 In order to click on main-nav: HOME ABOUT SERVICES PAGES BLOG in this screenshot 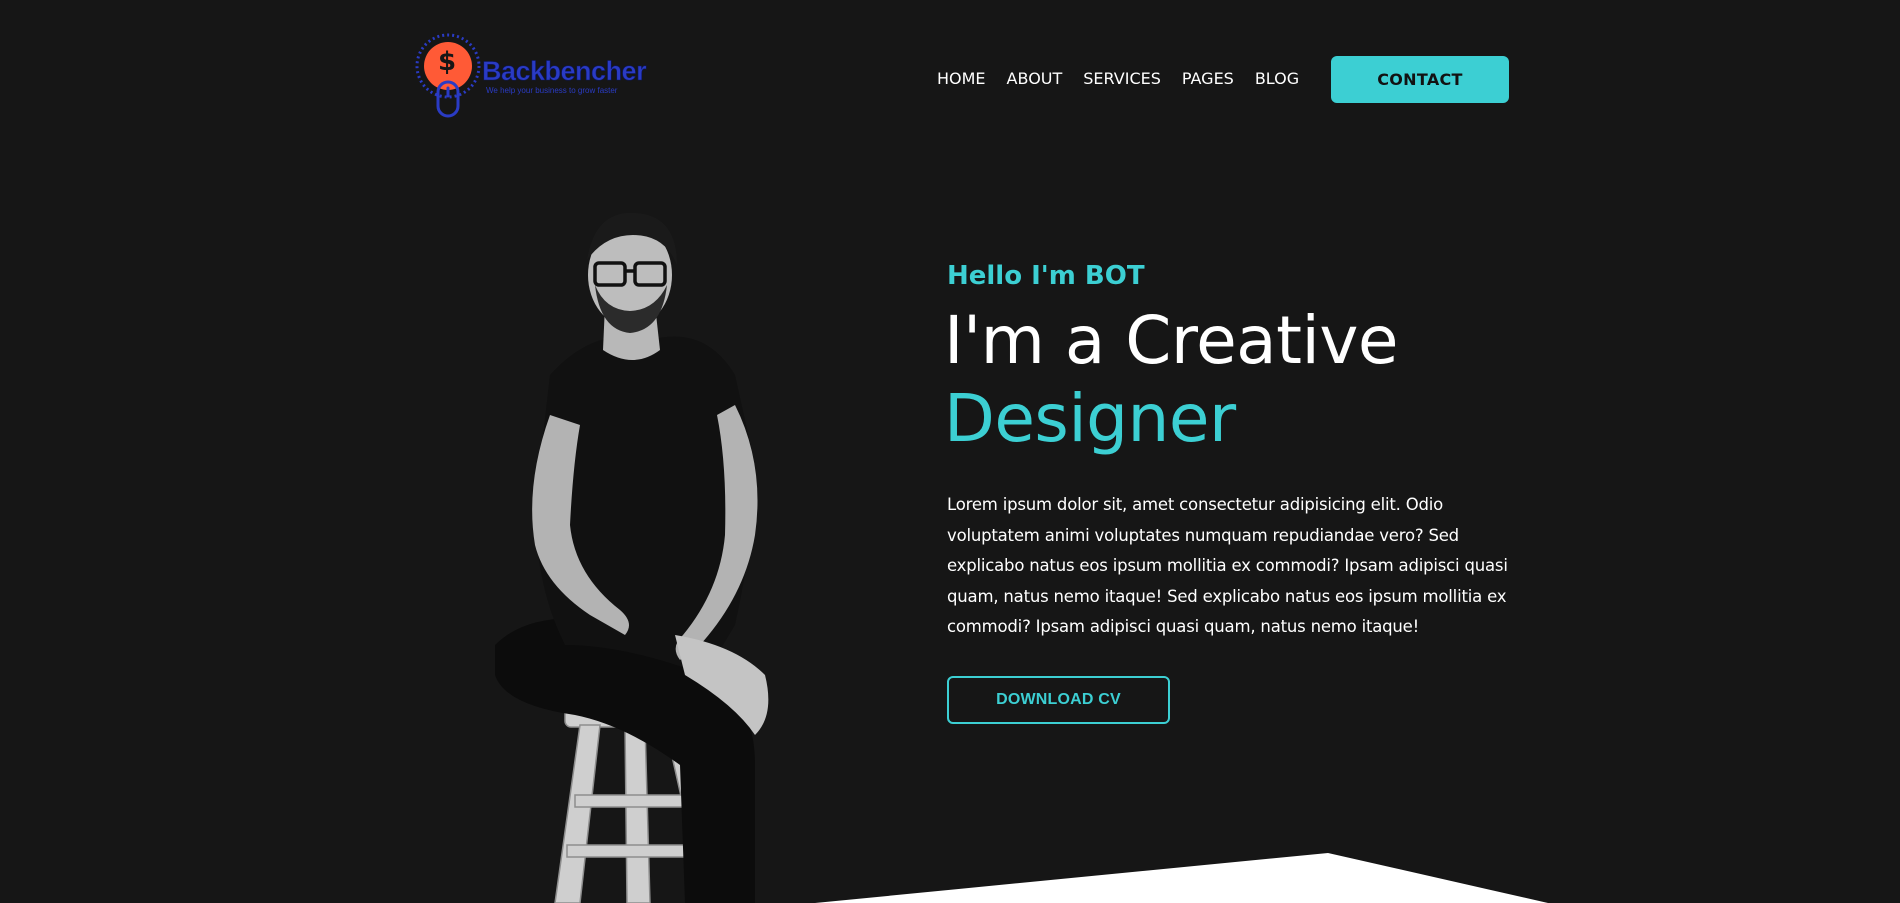, I will do `click(1128, 79)`.